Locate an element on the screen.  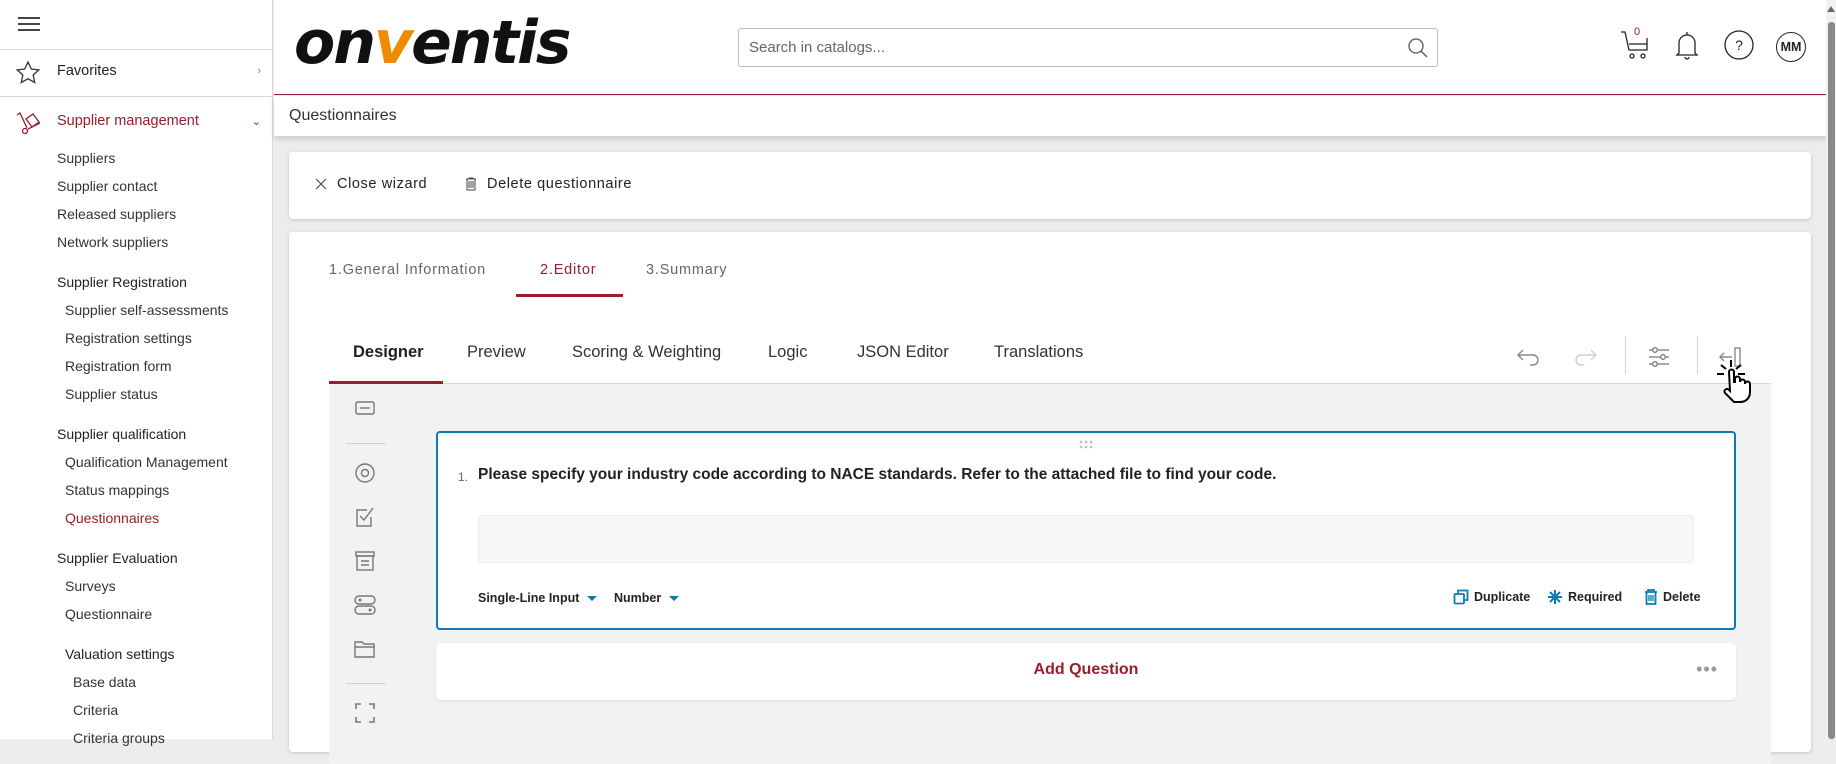
value-type-dropdown: Number is located at coordinates (647, 598).